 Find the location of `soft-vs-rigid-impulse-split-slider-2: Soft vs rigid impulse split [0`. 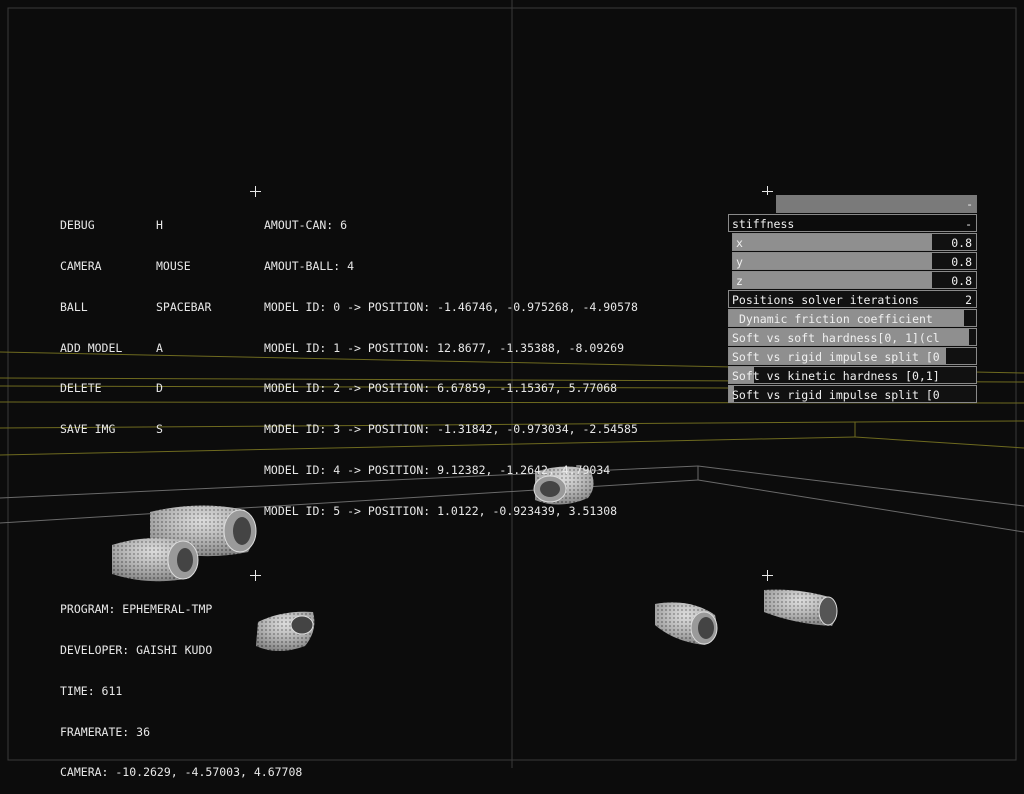

soft-vs-rigid-impulse-split-slider-2: Soft vs rigid impulse split [0 is located at coordinates (852, 394).